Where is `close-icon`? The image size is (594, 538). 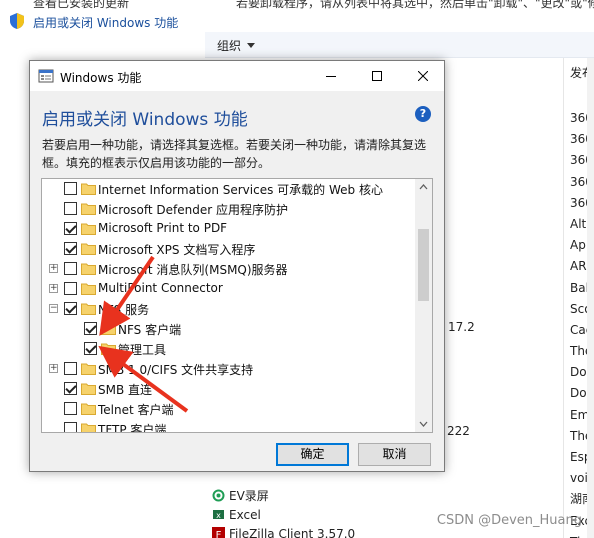
close-icon is located at coordinates (423, 76).